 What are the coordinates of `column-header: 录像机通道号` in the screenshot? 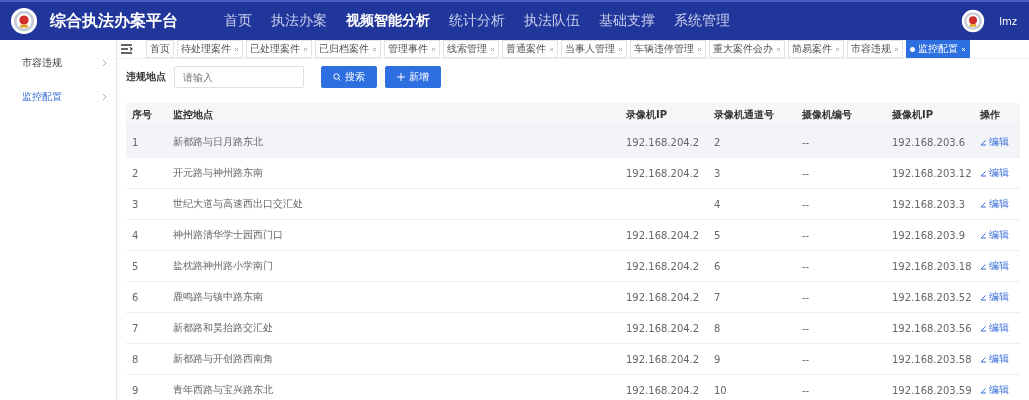 It's located at (744, 114).